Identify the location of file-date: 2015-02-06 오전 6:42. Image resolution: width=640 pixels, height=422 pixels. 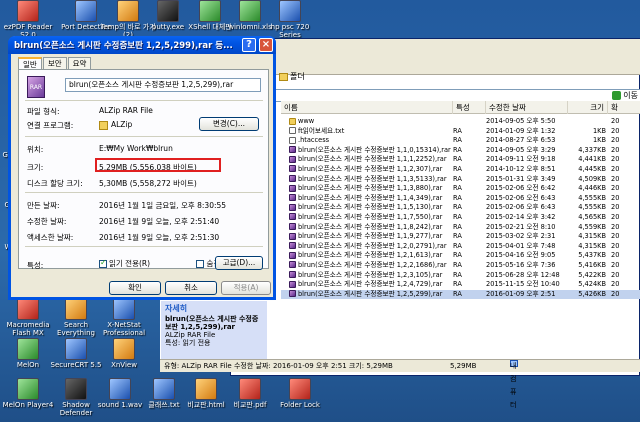
(521, 188).